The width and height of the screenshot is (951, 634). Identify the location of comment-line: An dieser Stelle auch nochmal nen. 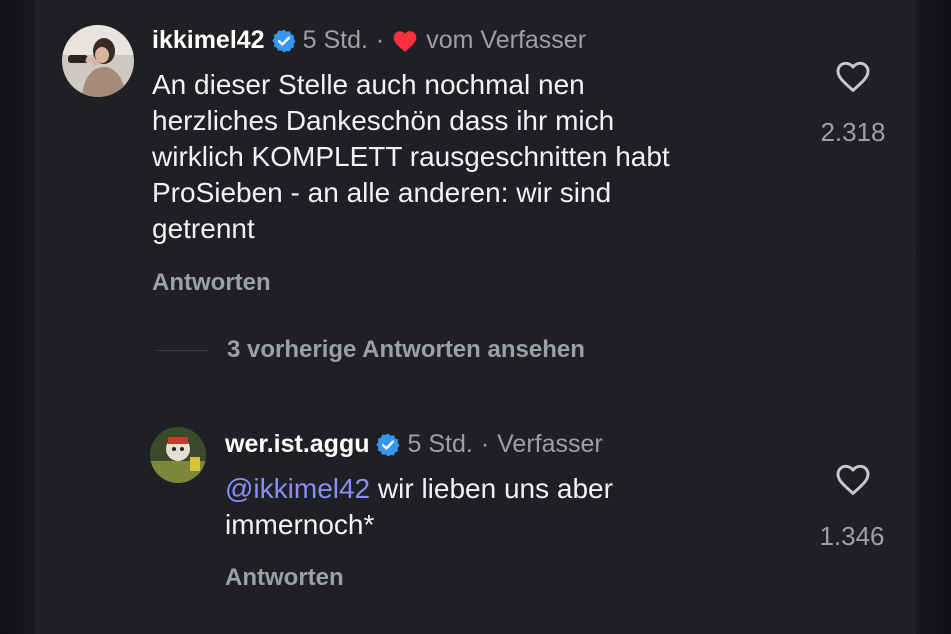
(368, 84).